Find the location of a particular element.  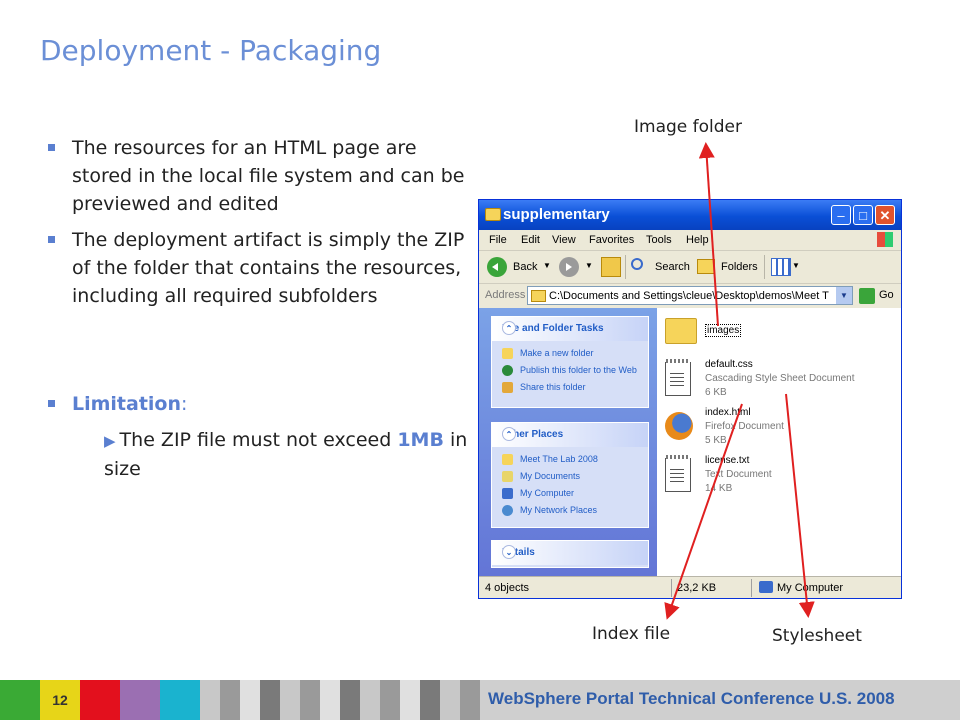

arrow-to-stylesheet is located at coordinates (800, 505).